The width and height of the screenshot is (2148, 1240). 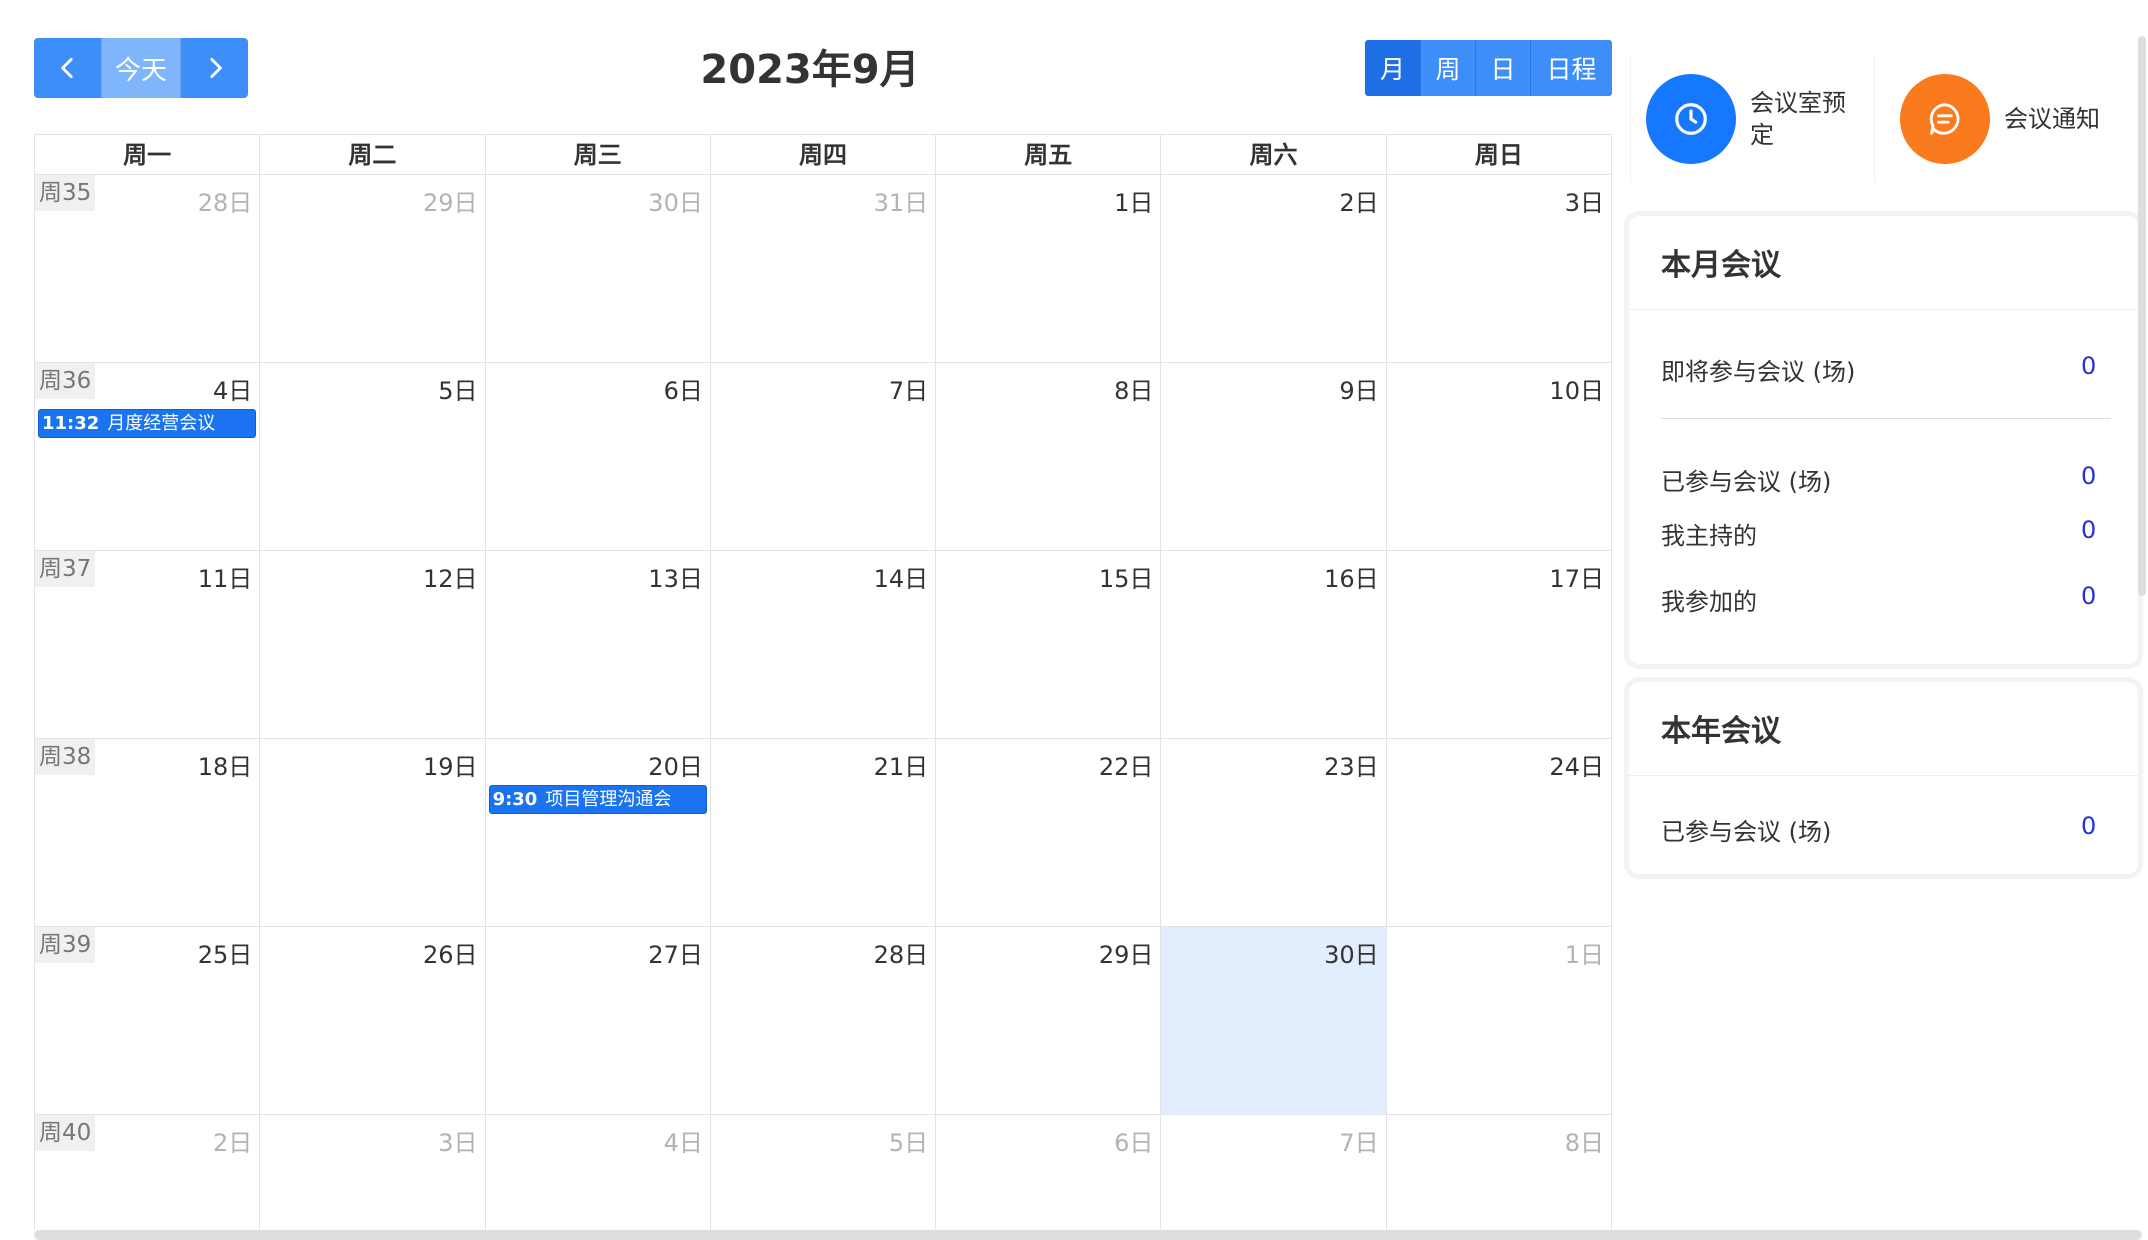 I want to click on calendar-event: 9:30 项目管理沟通会, so click(x=597, y=799).